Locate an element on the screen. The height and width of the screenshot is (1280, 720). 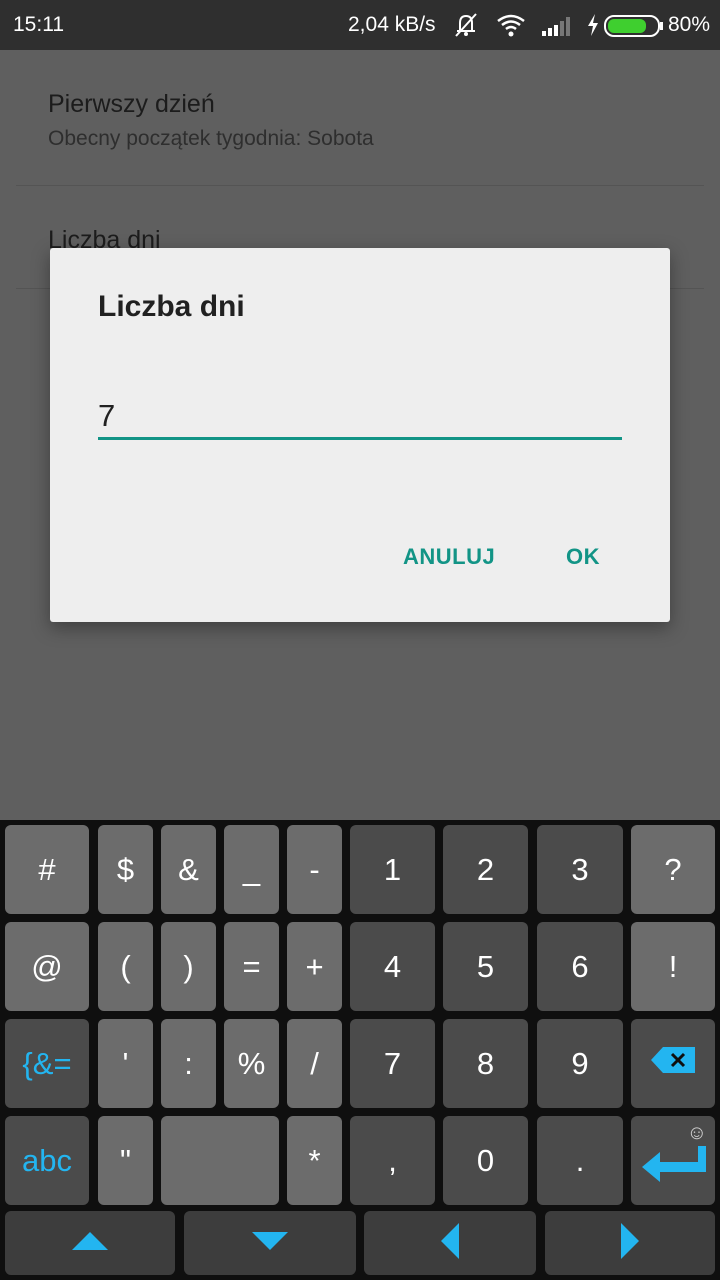
battery-percent: 80% is located at coordinates (689, 24).